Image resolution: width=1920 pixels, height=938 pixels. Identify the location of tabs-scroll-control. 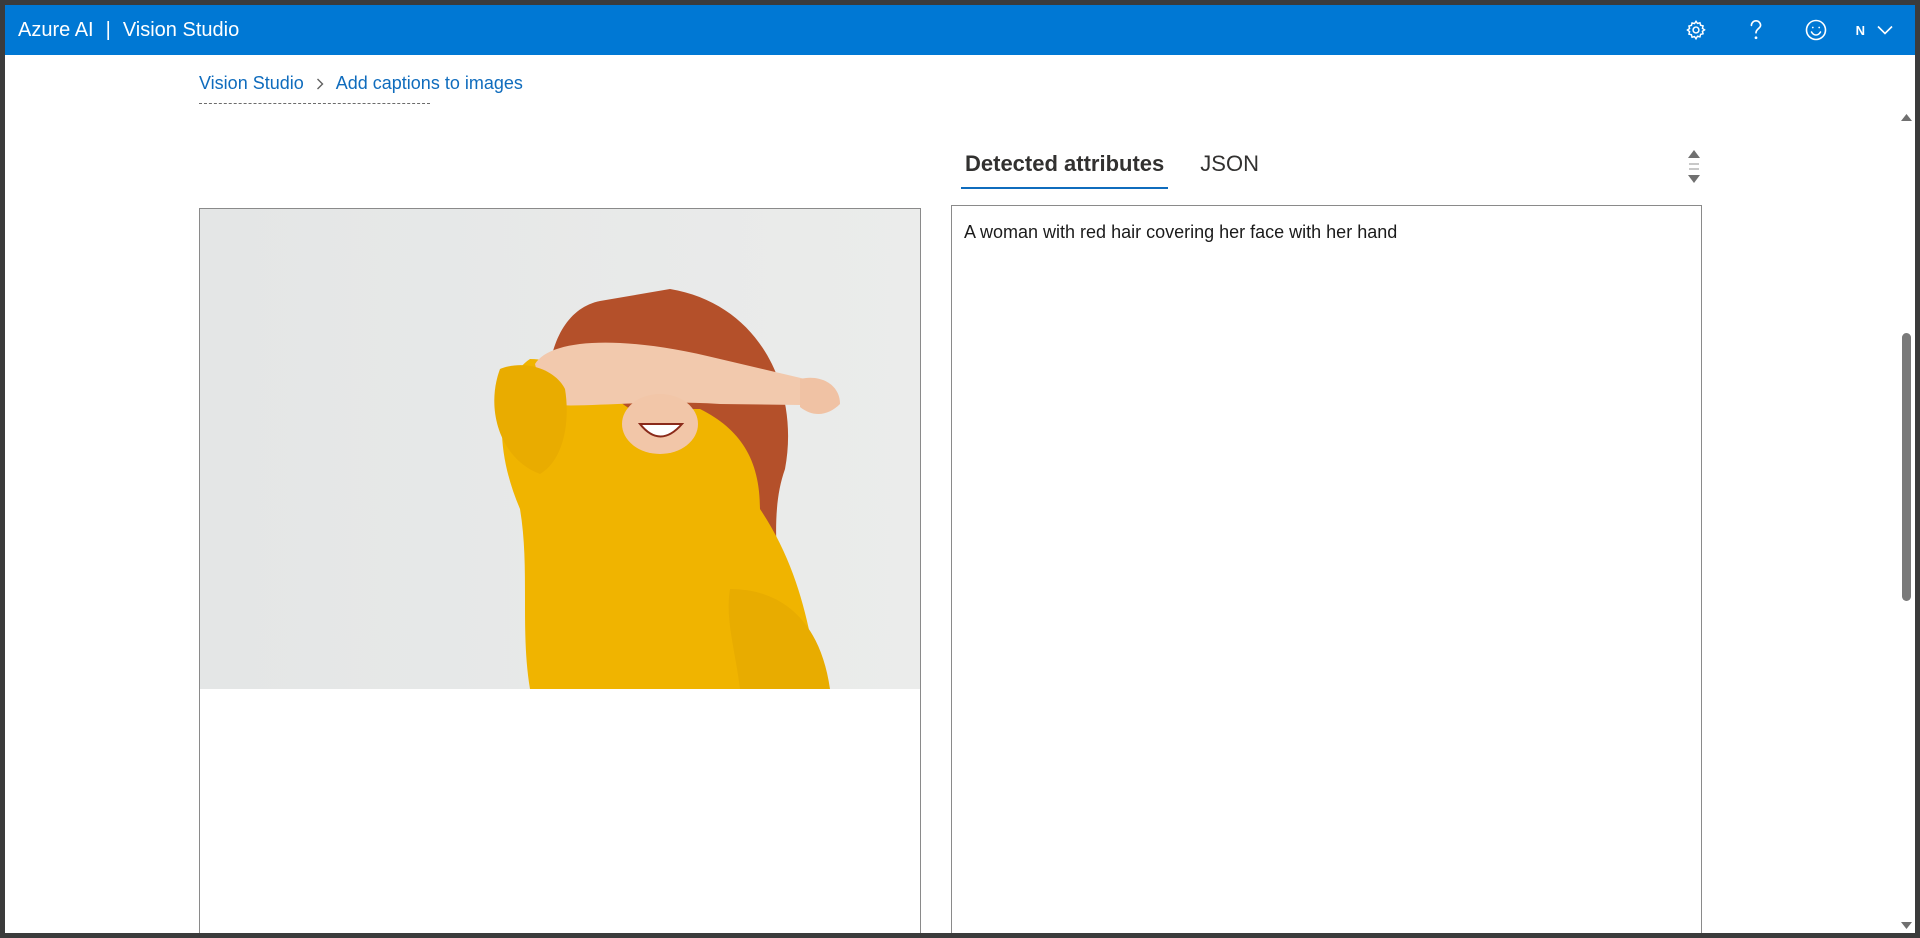
(1694, 168).